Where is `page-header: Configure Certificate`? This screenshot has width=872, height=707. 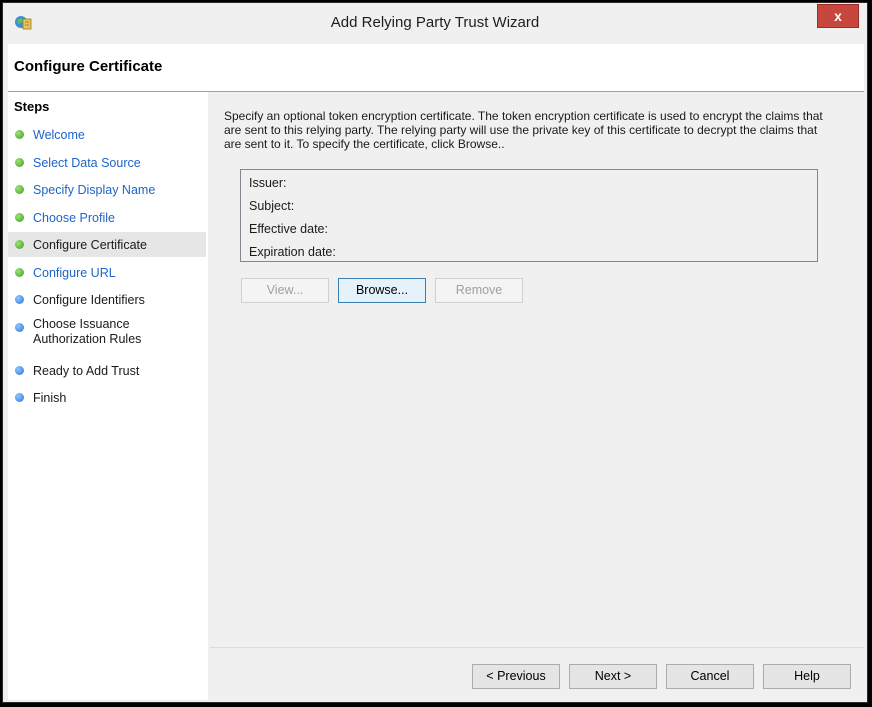 page-header: Configure Certificate is located at coordinates (436, 68).